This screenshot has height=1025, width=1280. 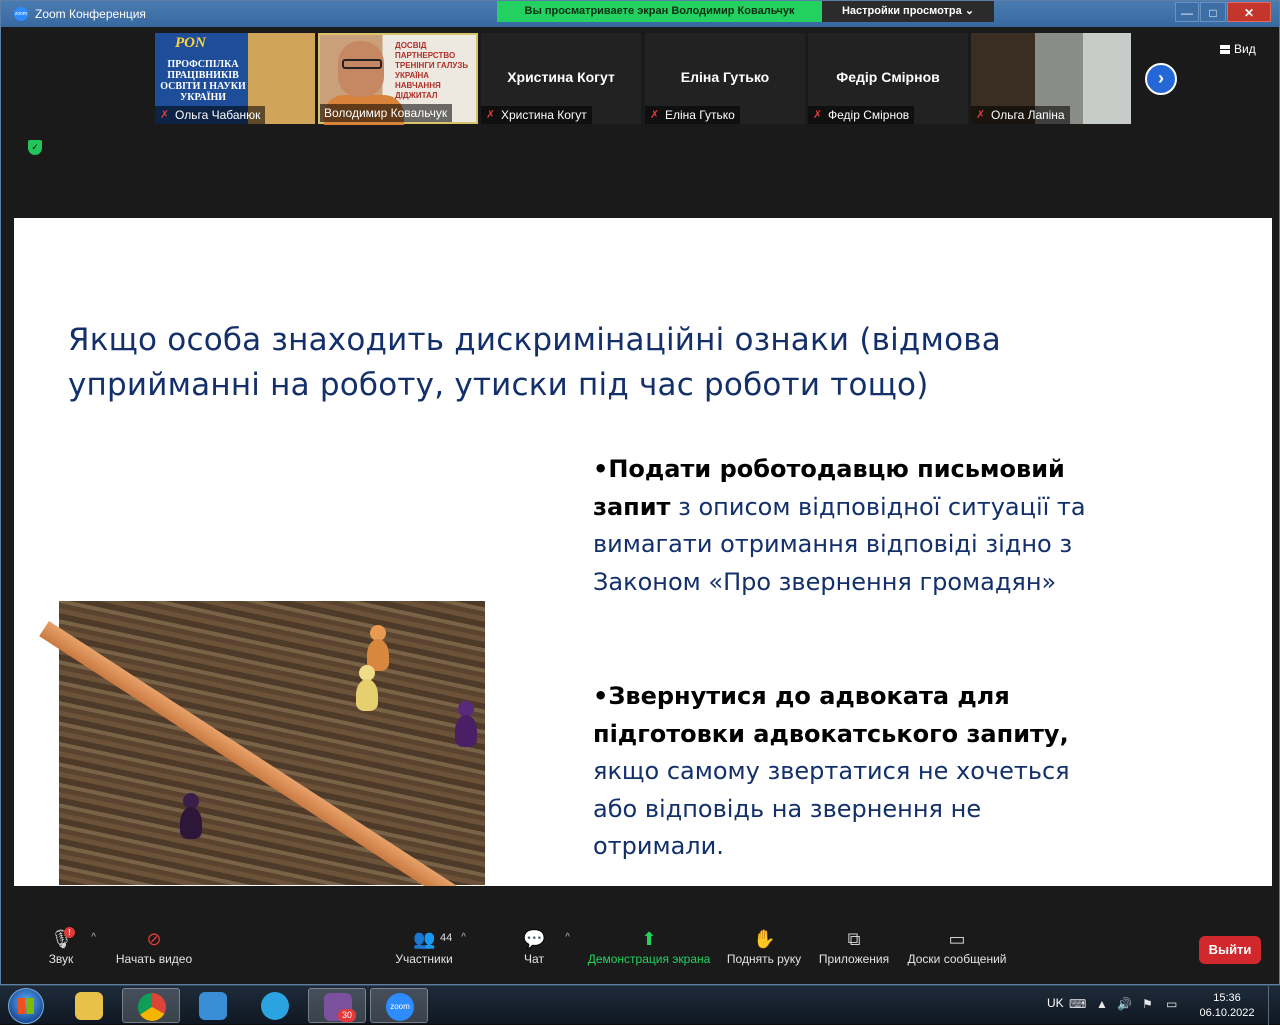 I want to click on participant-name-large: Федір Смірнов, so click(x=888, y=77).